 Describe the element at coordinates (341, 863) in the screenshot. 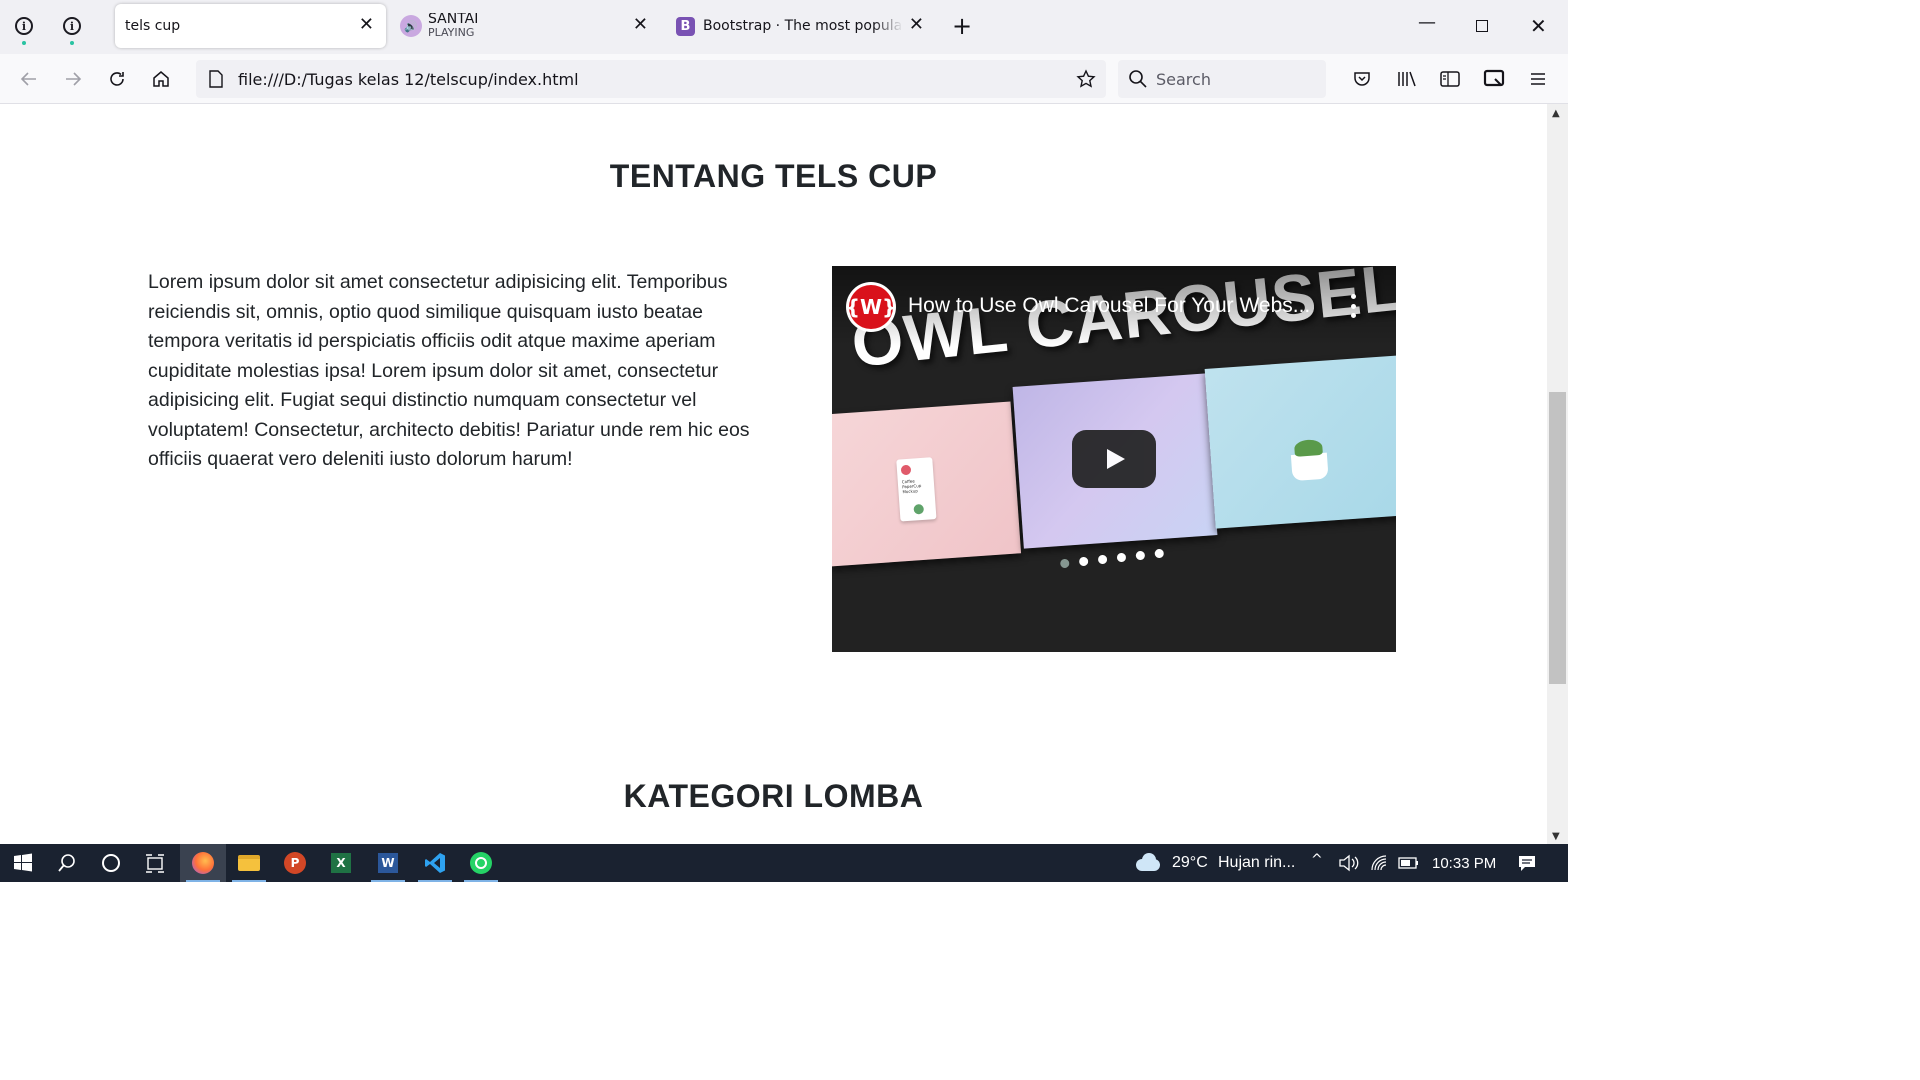

I see `taskbar-excel: X` at that location.